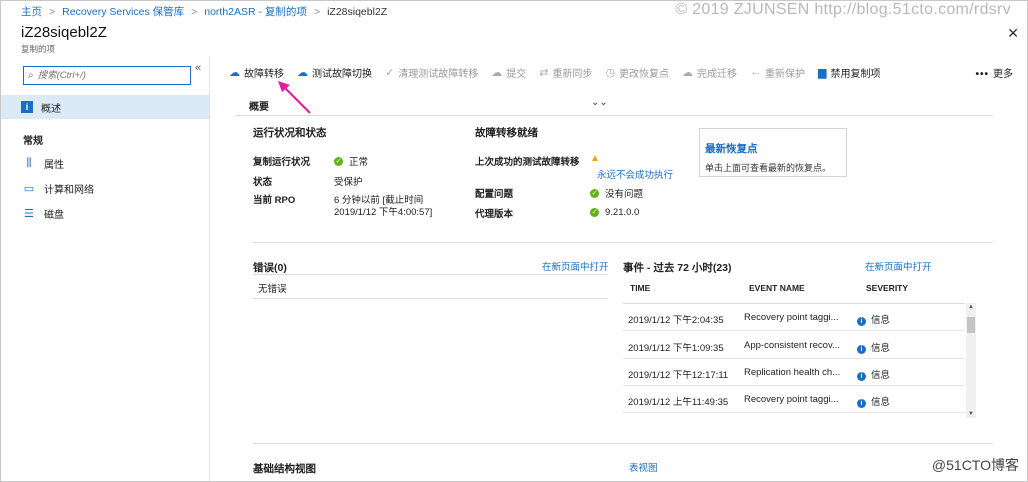 Image resolution: width=1028 pixels, height=482 pixels. I want to click on nav-item-compute-network: ▭ 计算和网络, so click(58, 188).